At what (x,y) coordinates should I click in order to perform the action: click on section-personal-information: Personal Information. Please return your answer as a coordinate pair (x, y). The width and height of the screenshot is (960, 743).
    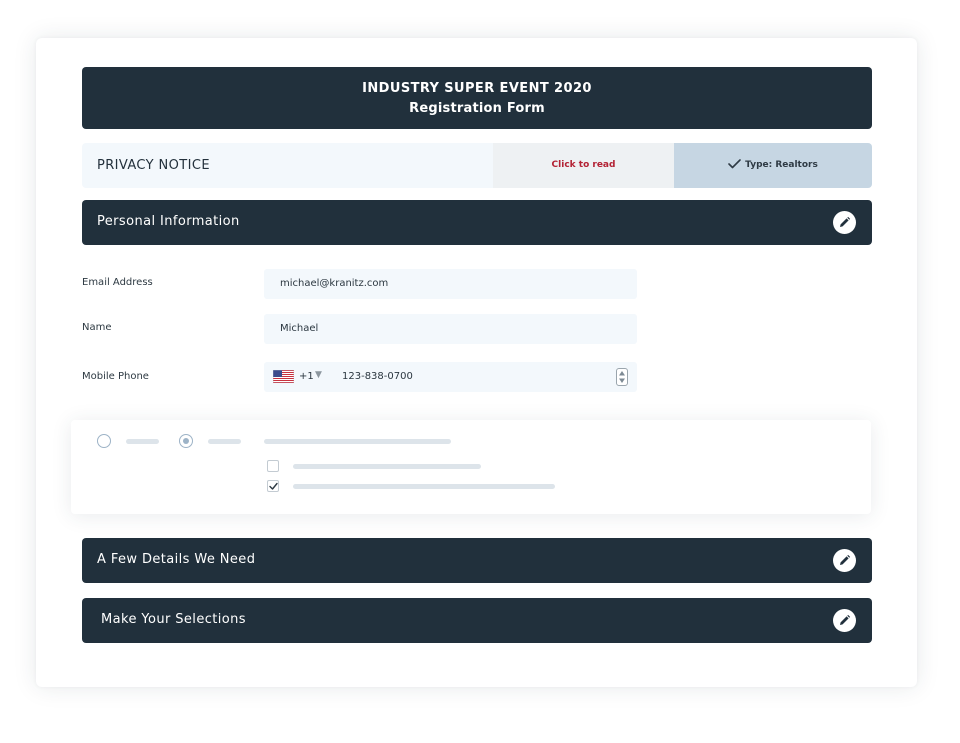
    Looking at the image, I should click on (477, 222).